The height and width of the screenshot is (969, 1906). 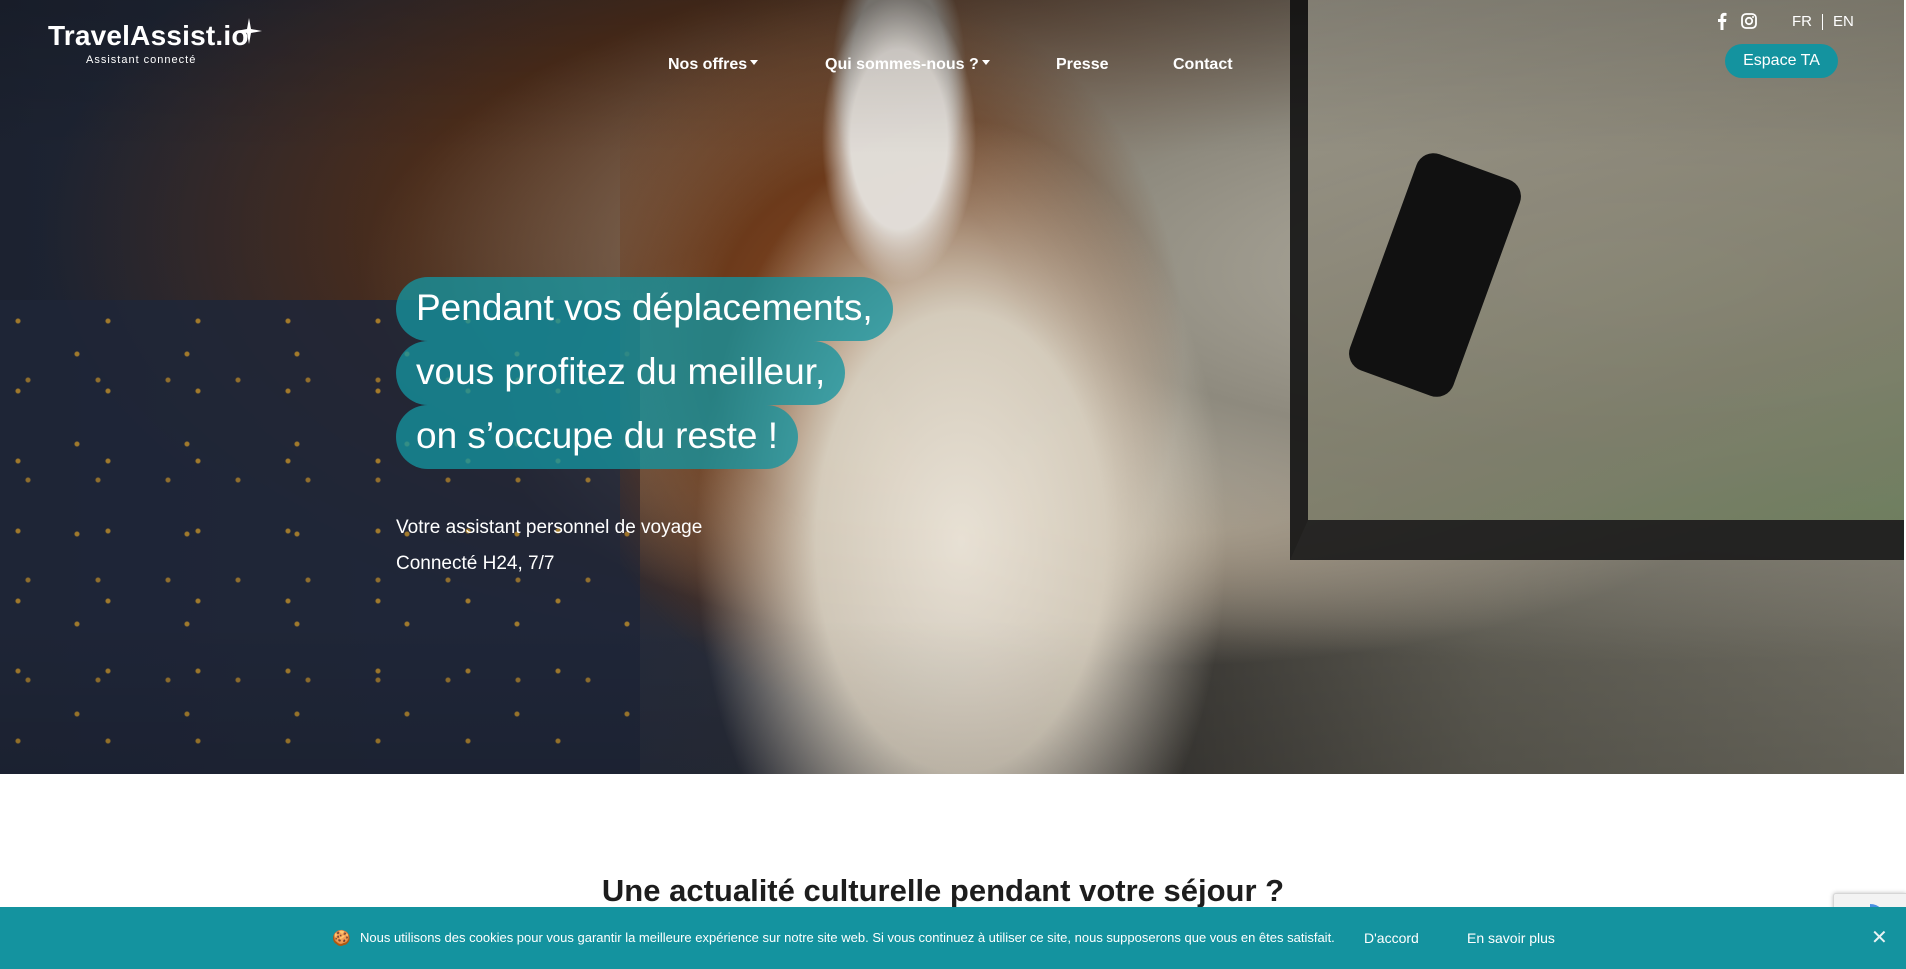 What do you see at coordinates (1749, 21) in the screenshot?
I see `instagram-icon` at bounding box center [1749, 21].